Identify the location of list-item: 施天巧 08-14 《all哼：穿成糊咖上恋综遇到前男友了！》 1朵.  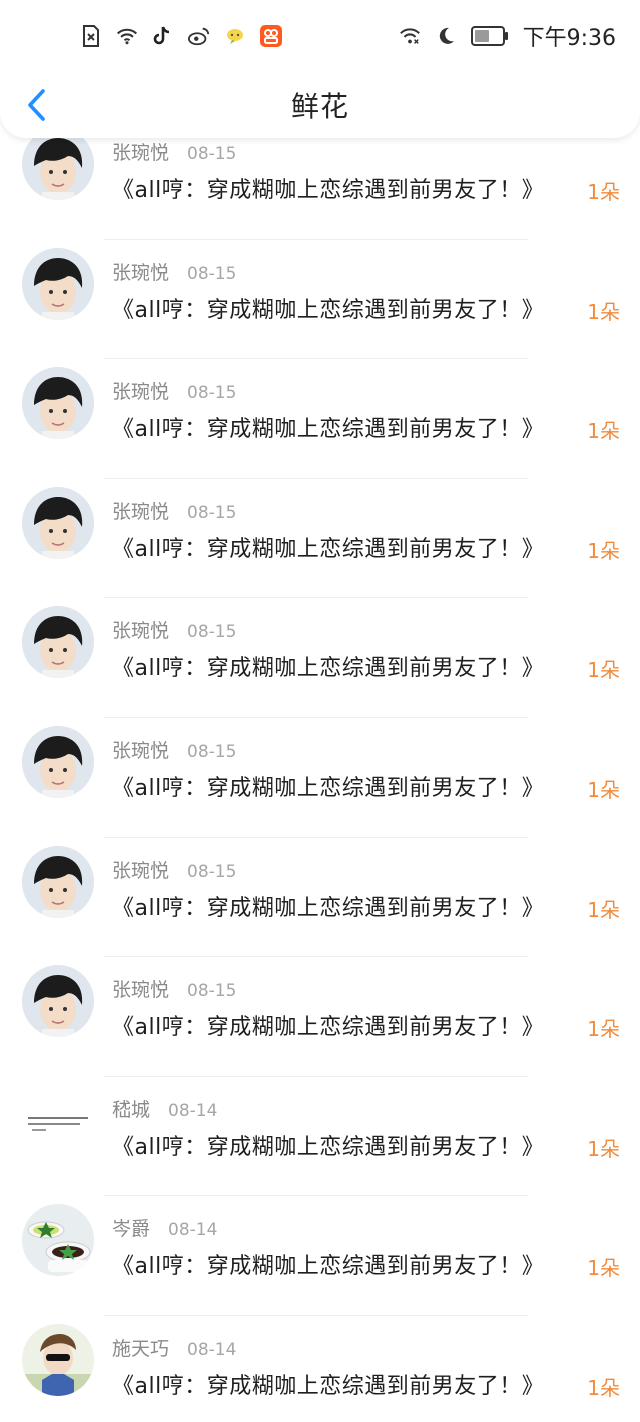
(320, 1369).